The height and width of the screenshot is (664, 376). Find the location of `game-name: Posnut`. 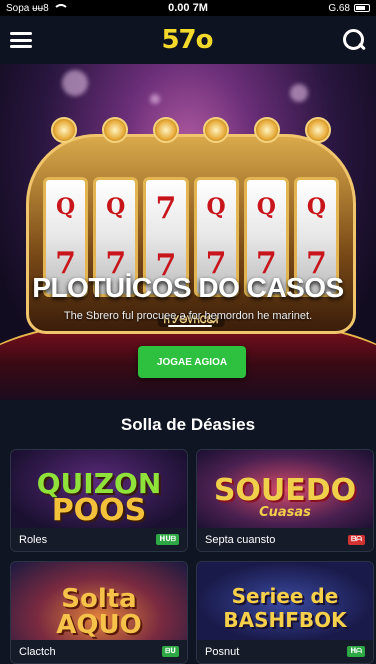

game-name: Posnut is located at coordinates (222, 651).